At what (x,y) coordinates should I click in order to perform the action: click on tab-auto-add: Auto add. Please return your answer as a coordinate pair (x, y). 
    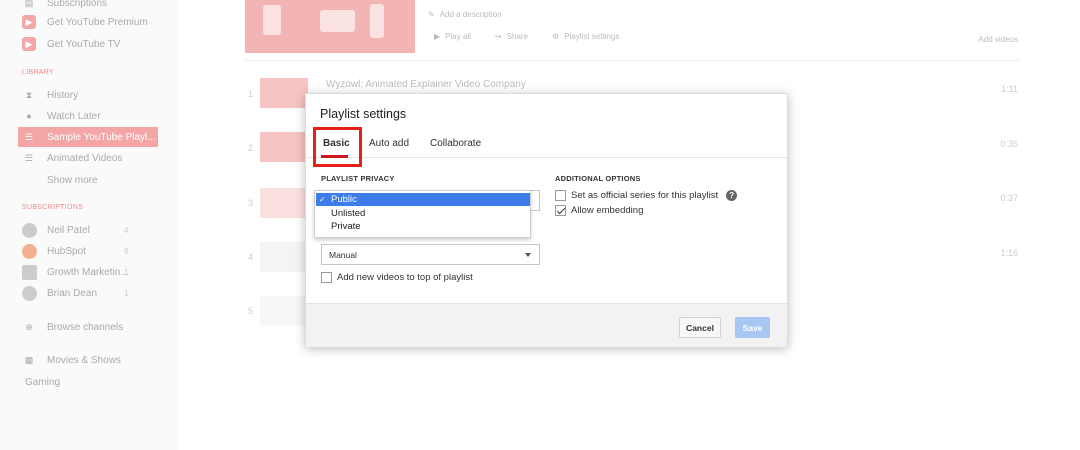
    Looking at the image, I should click on (389, 143).